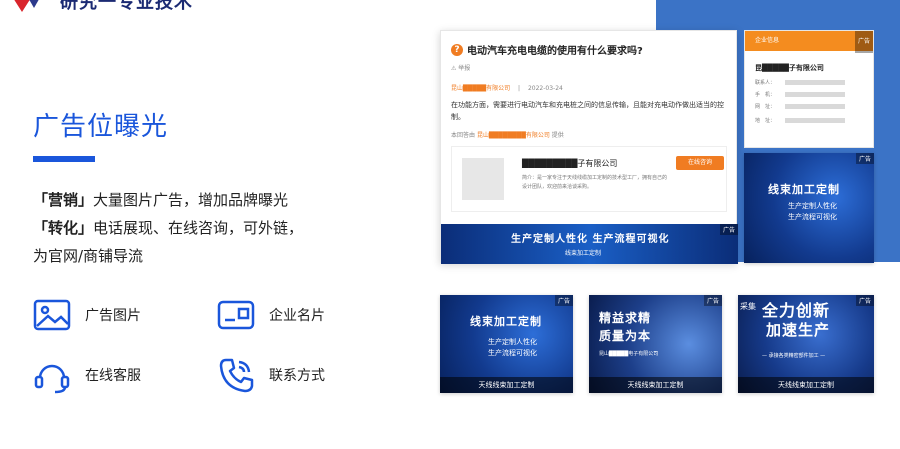  I want to click on info-row: 地 址：, so click(800, 120).